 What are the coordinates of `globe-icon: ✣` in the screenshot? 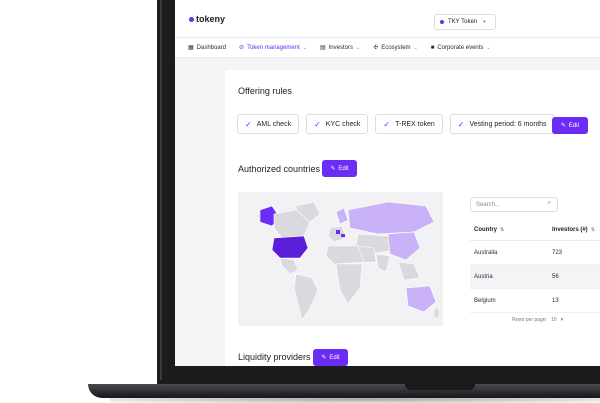 It's located at (376, 48).